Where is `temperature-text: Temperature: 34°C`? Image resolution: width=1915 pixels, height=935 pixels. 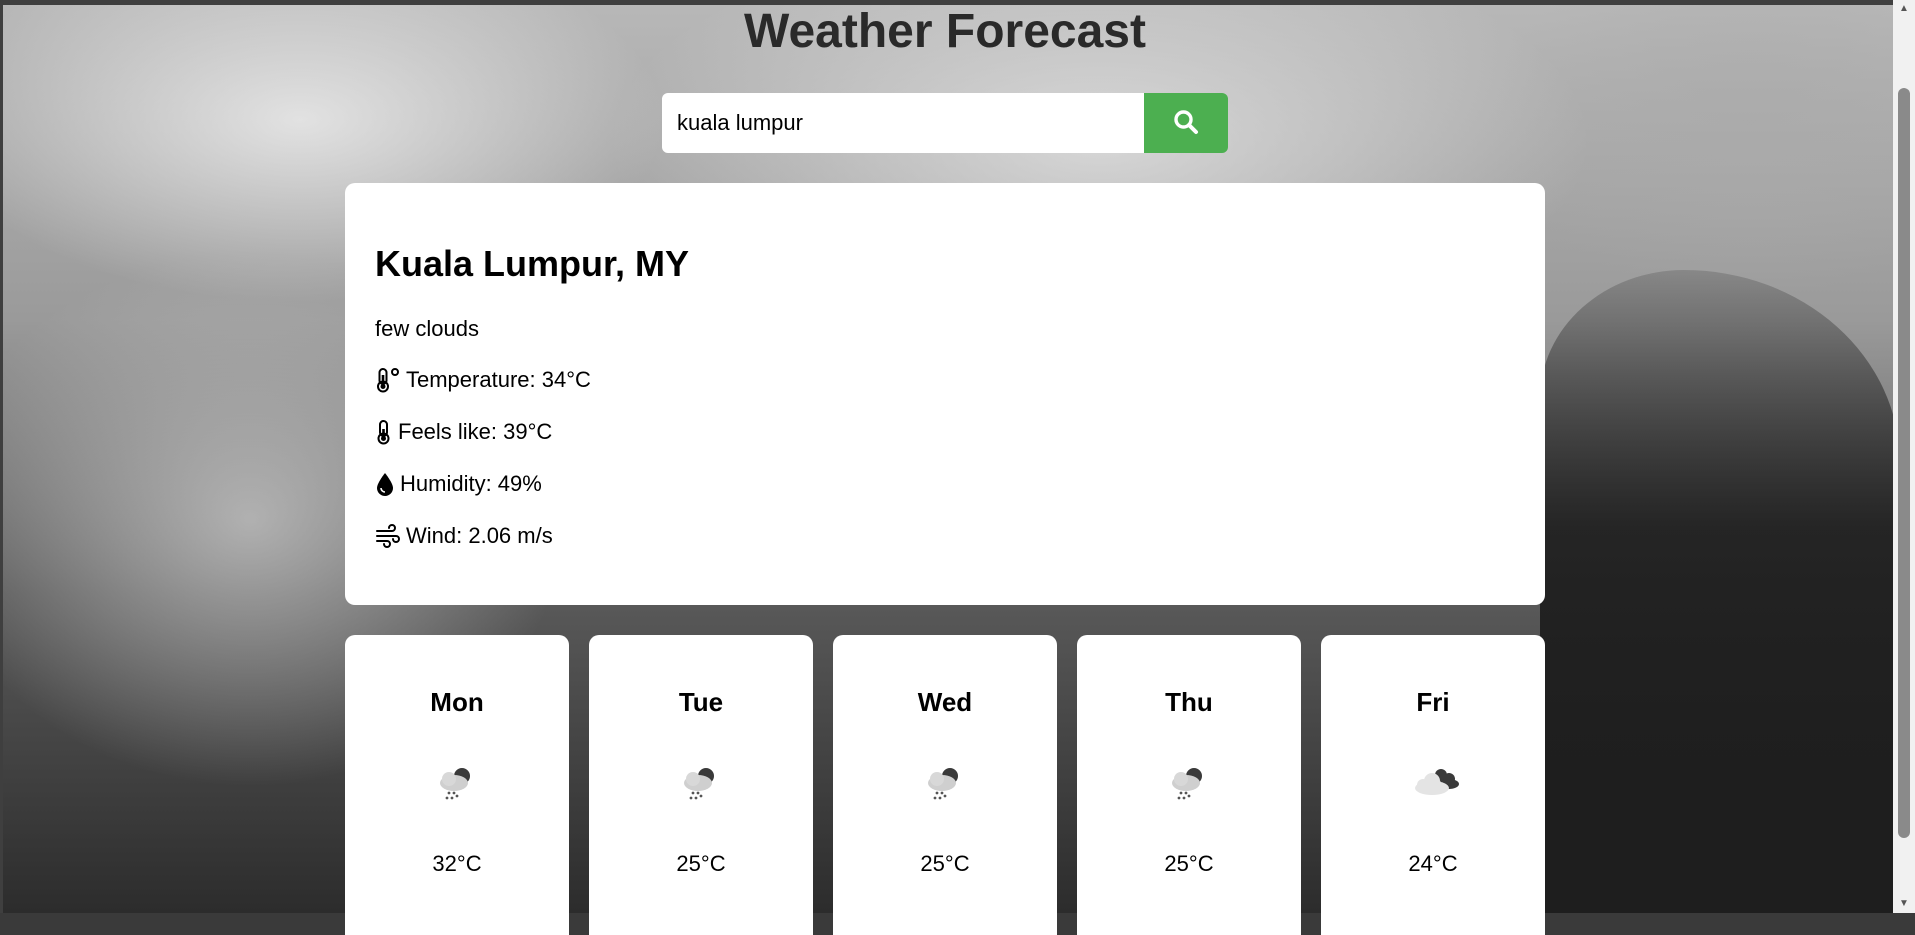
temperature-text: Temperature: 34°C is located at coordinates (498, 379).